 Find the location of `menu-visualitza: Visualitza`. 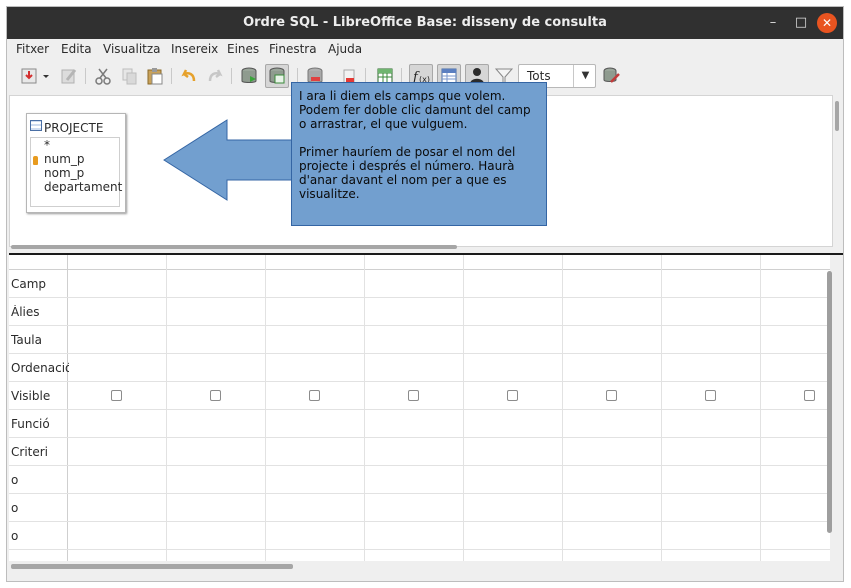

menu-visualitza: Visualitza is located at coordinates (132, 49).